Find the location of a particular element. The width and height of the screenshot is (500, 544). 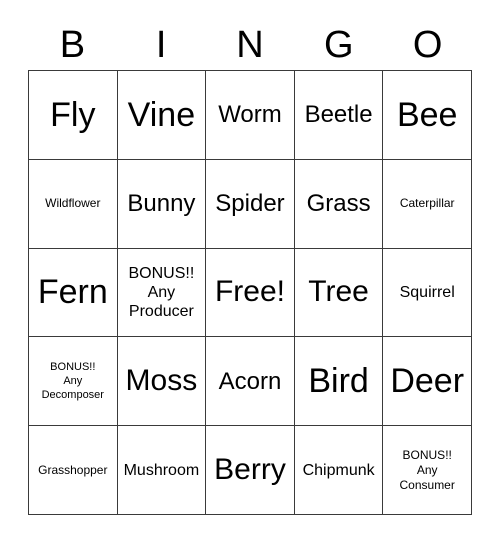

bingo-cell: Squirrel is located at coordinates (427, 293).